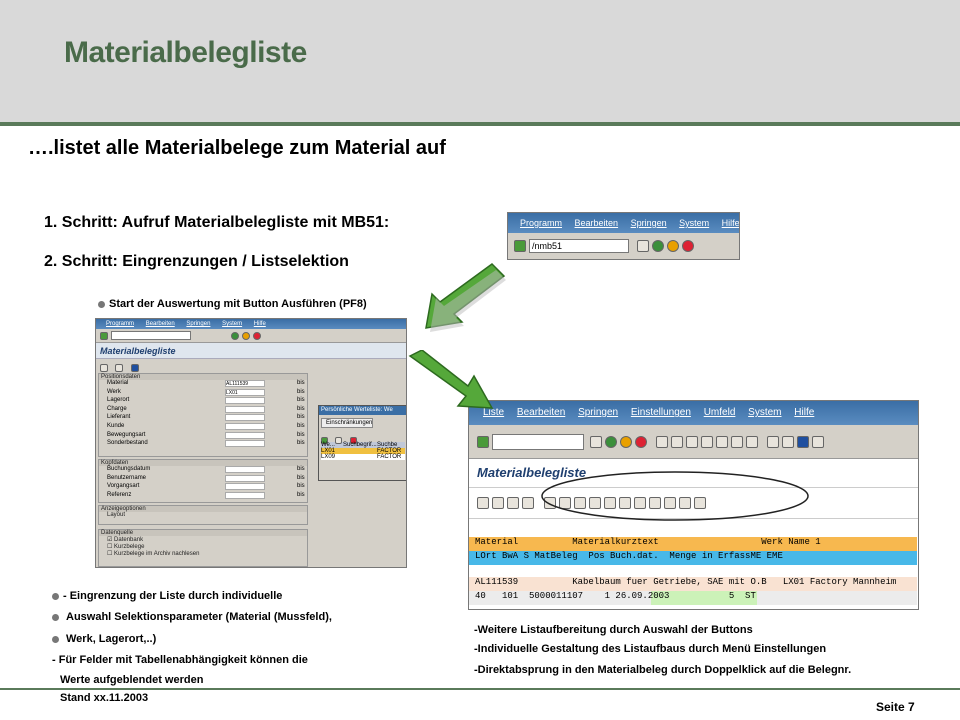  Describe the element at coordinates (773, 441) in the screenshot. I see `new-session-icon` at that location.